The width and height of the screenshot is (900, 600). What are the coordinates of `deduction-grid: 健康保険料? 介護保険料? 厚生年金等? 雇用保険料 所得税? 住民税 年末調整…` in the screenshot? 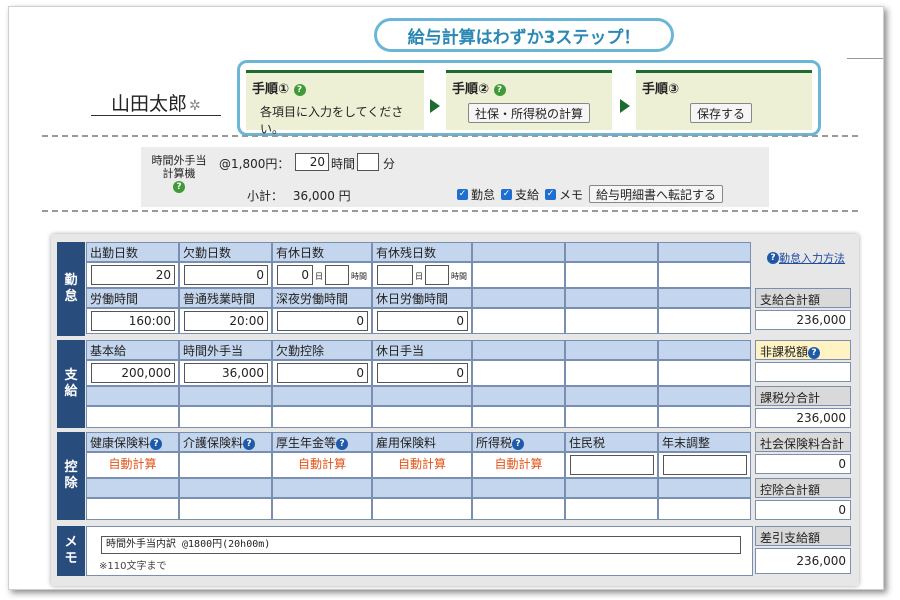 It's located at (419, 476).